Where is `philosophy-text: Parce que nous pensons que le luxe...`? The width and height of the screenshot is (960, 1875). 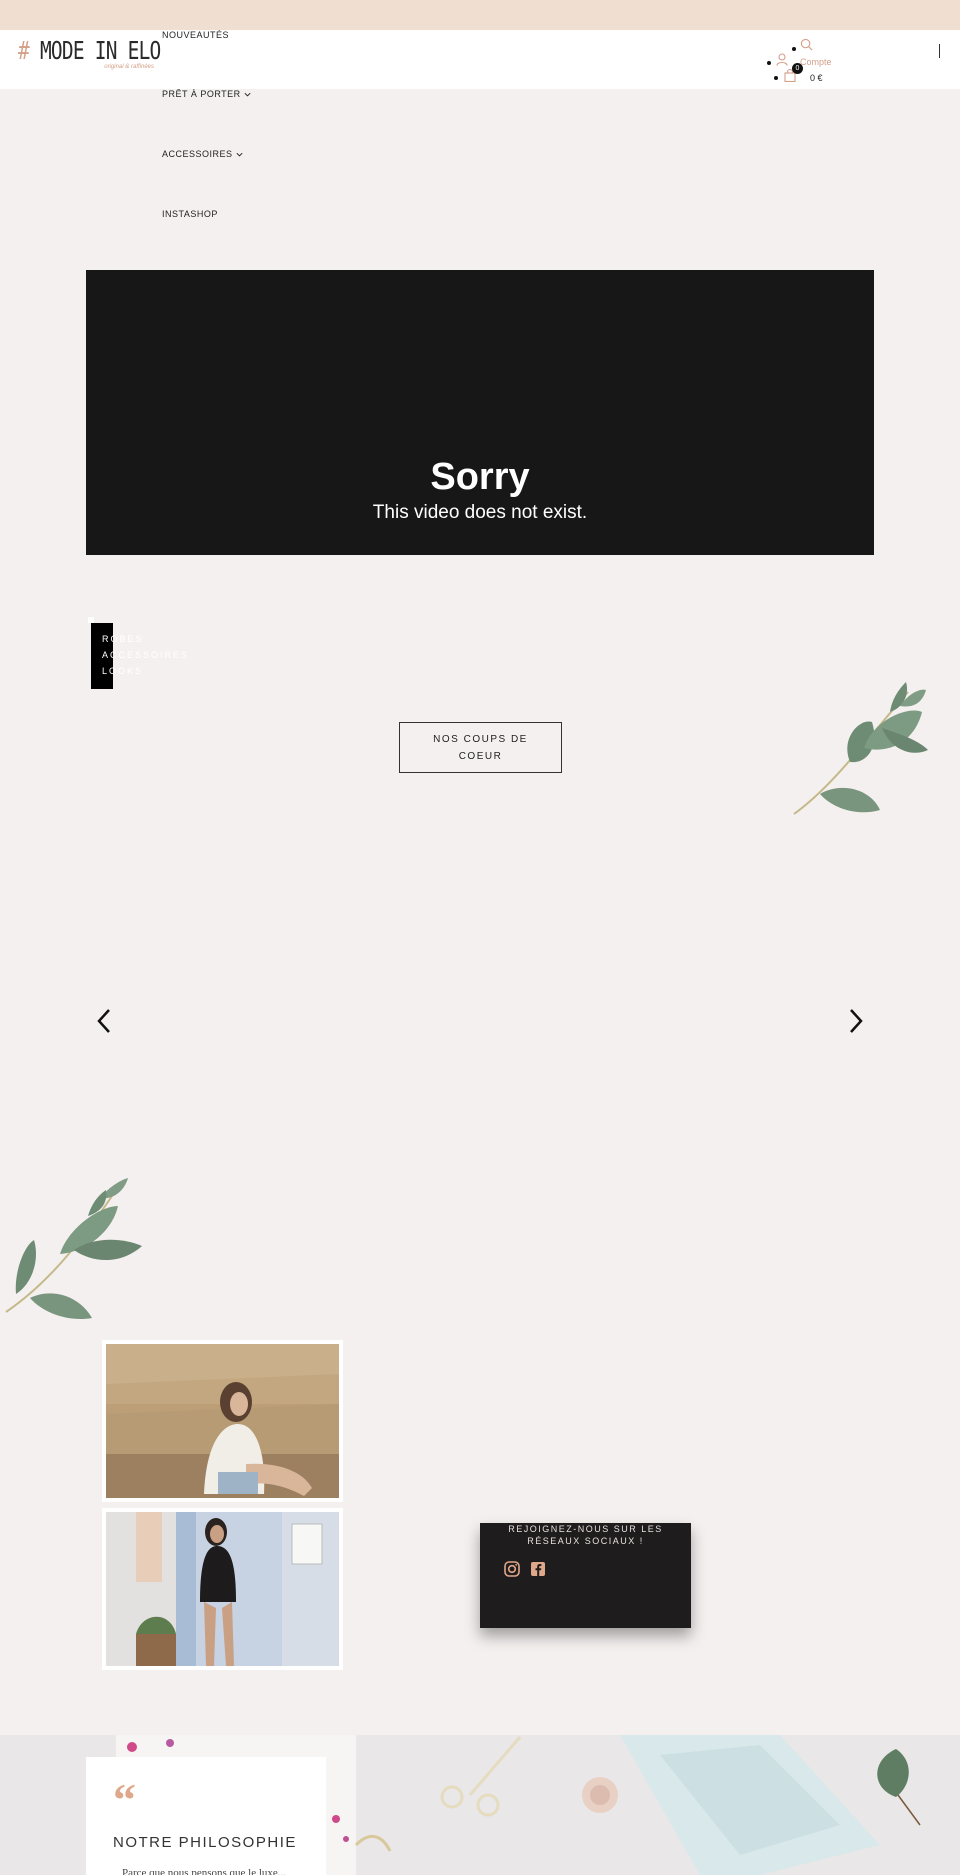
philosophy-text: Parce que nous pensons que le luxe... is located at coordinates (204, 1871).